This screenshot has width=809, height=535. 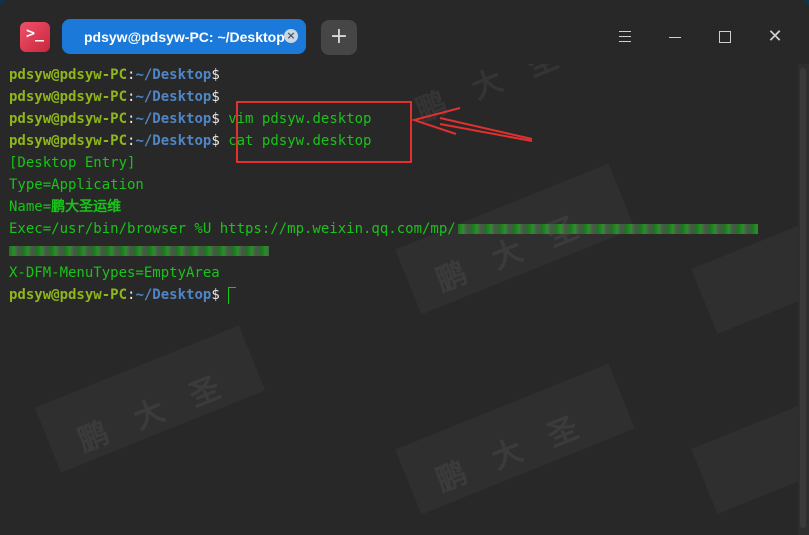 I want to click on scrollbar, so click(x=803, y=299).